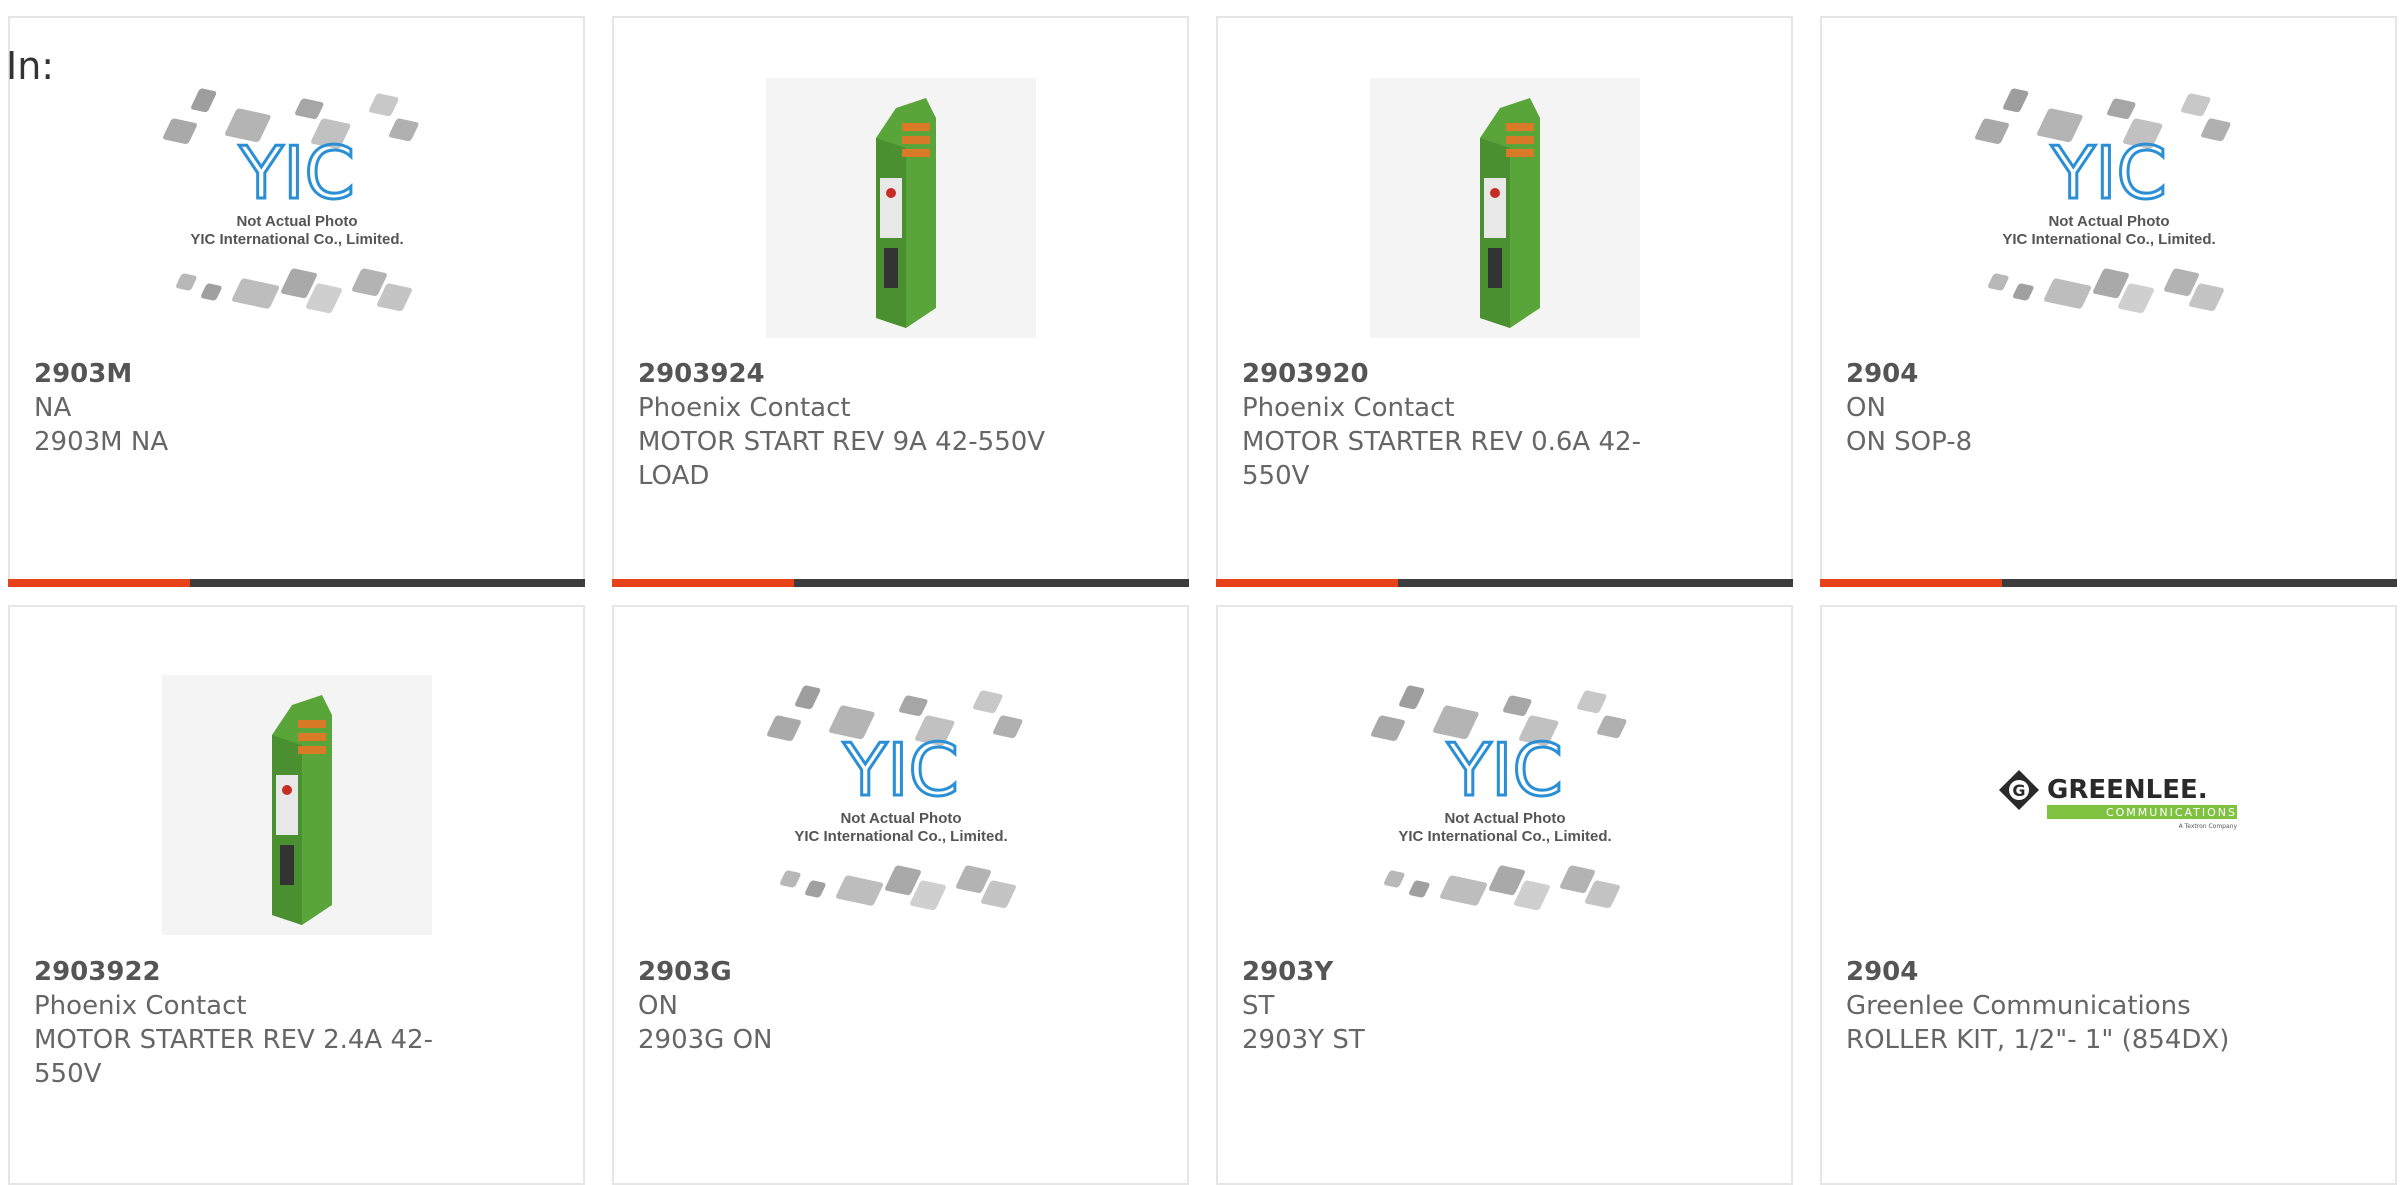  I want to click on part-number: 2903Y, so click(1462, 972).